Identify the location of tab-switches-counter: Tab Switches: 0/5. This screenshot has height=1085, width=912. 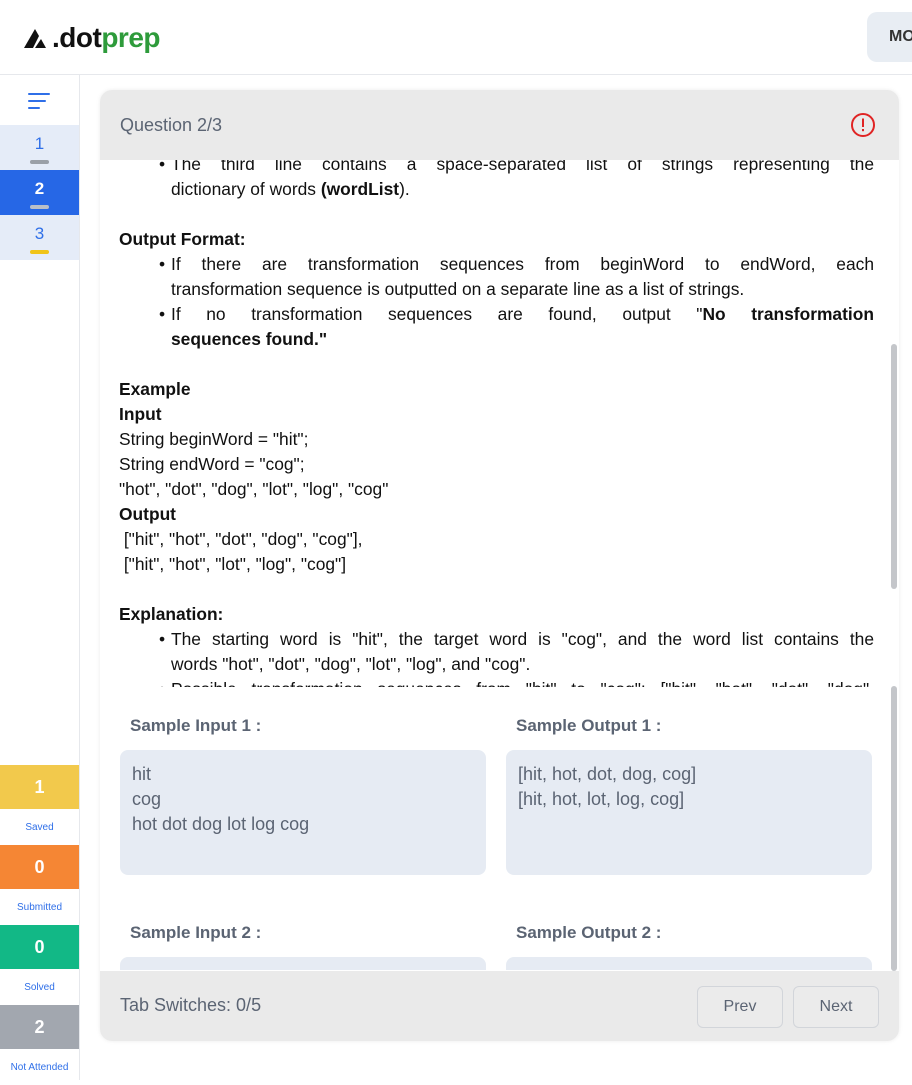
(191, 1005).